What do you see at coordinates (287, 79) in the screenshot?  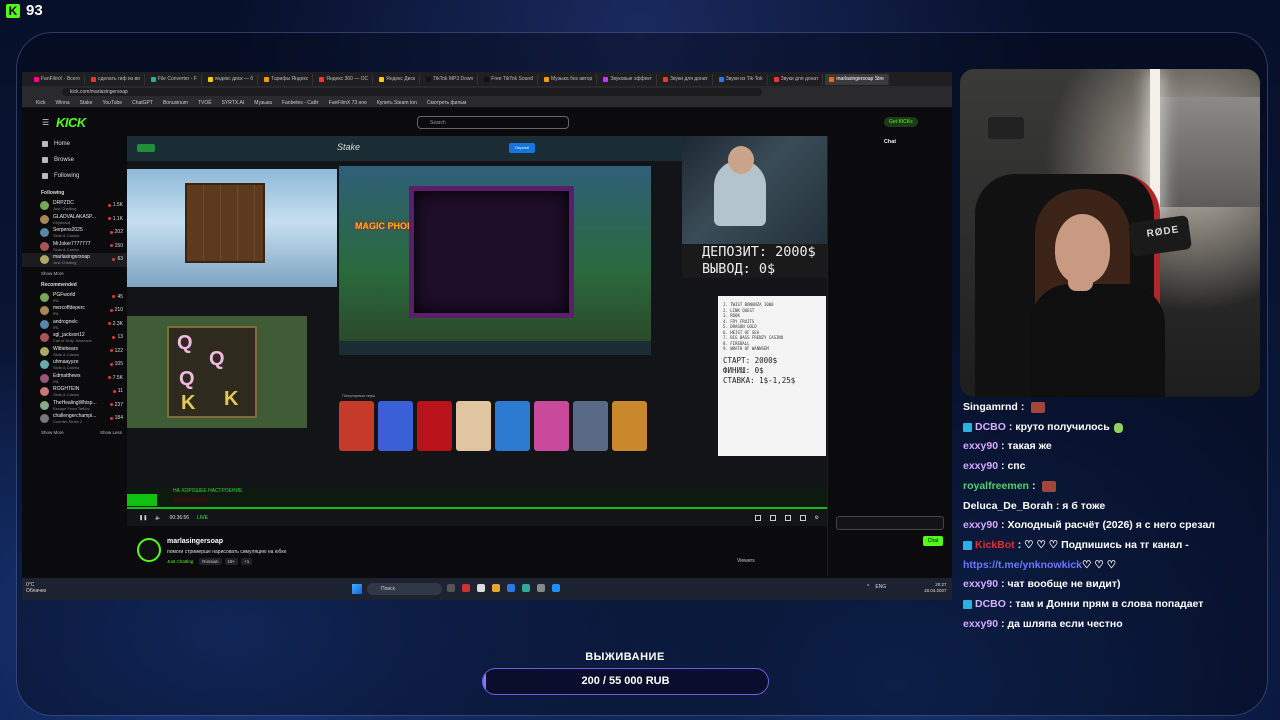 I see `browser-tab: Тарифы Яндекс` at bounding box center [287, 79].